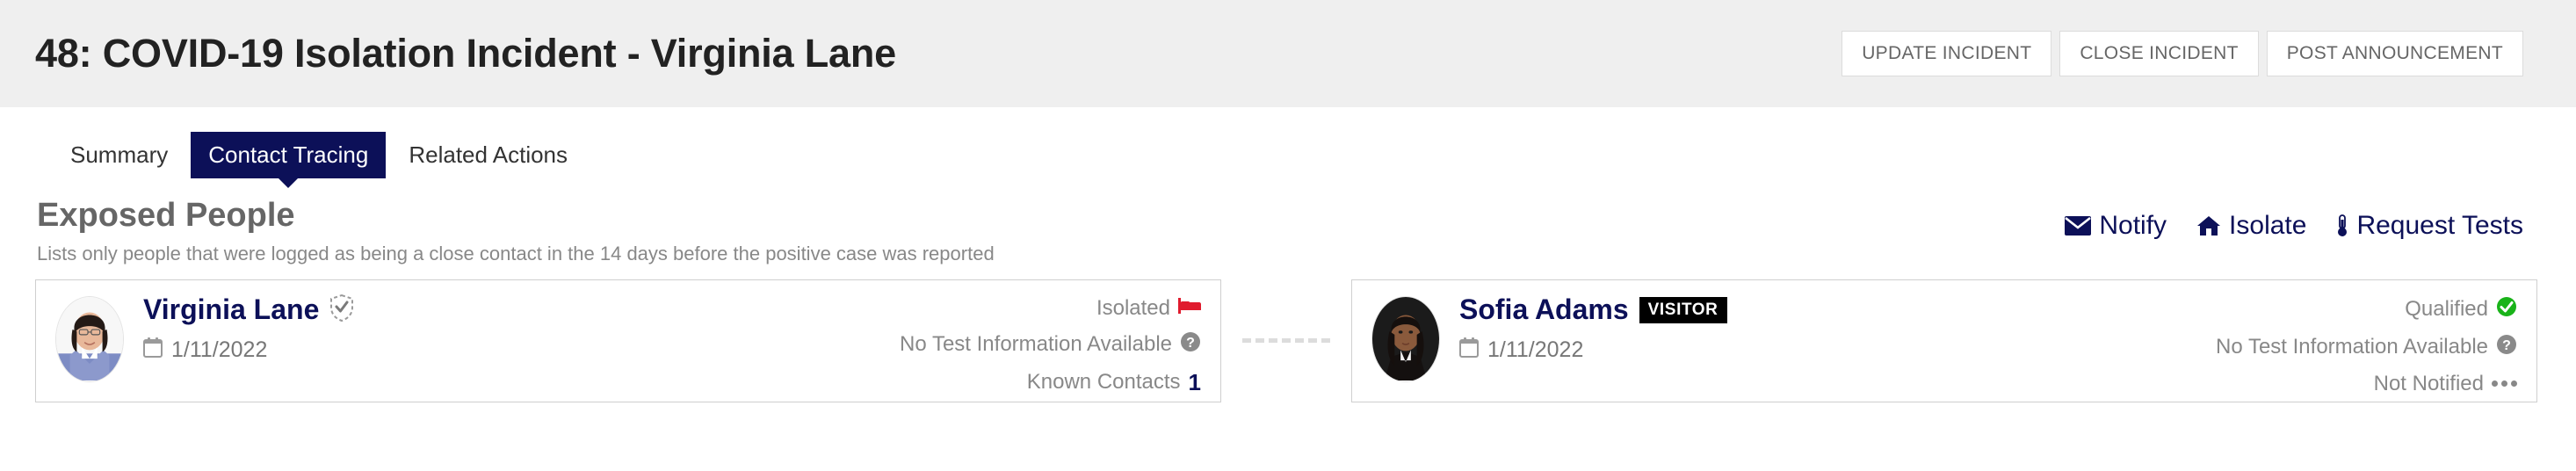  I want to click on isolate-label: Isolate, so click(2268, 225).